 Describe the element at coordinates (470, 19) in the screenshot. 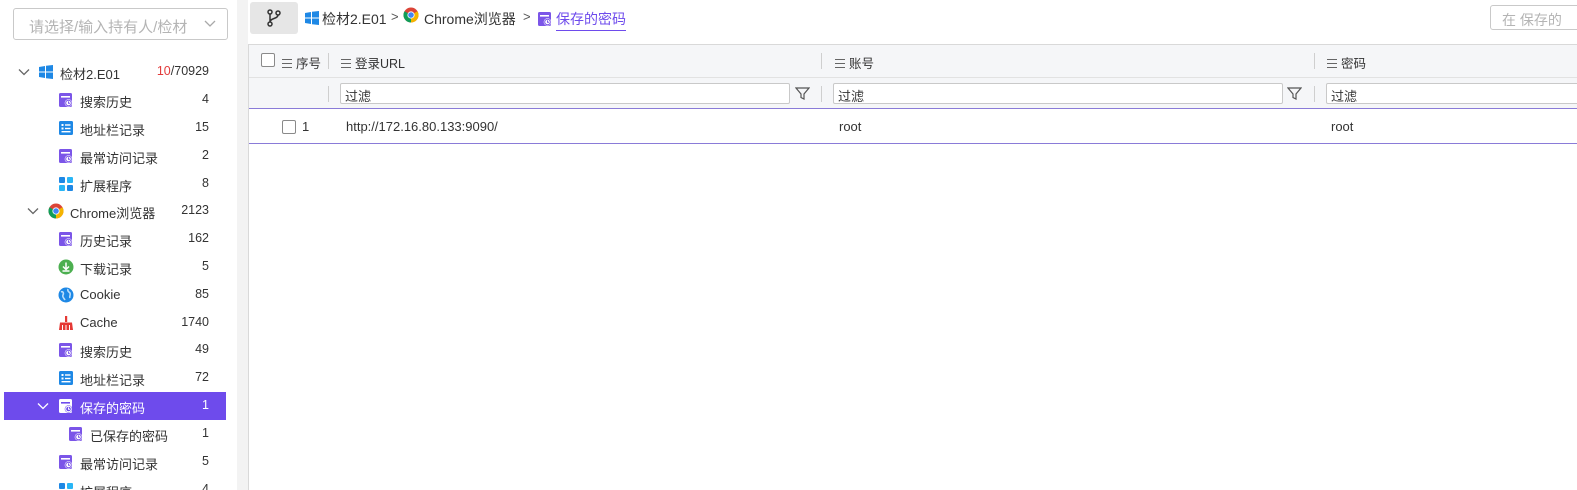

I see `breadcrumb-item-chrome: Chrome浏览器` at that location.